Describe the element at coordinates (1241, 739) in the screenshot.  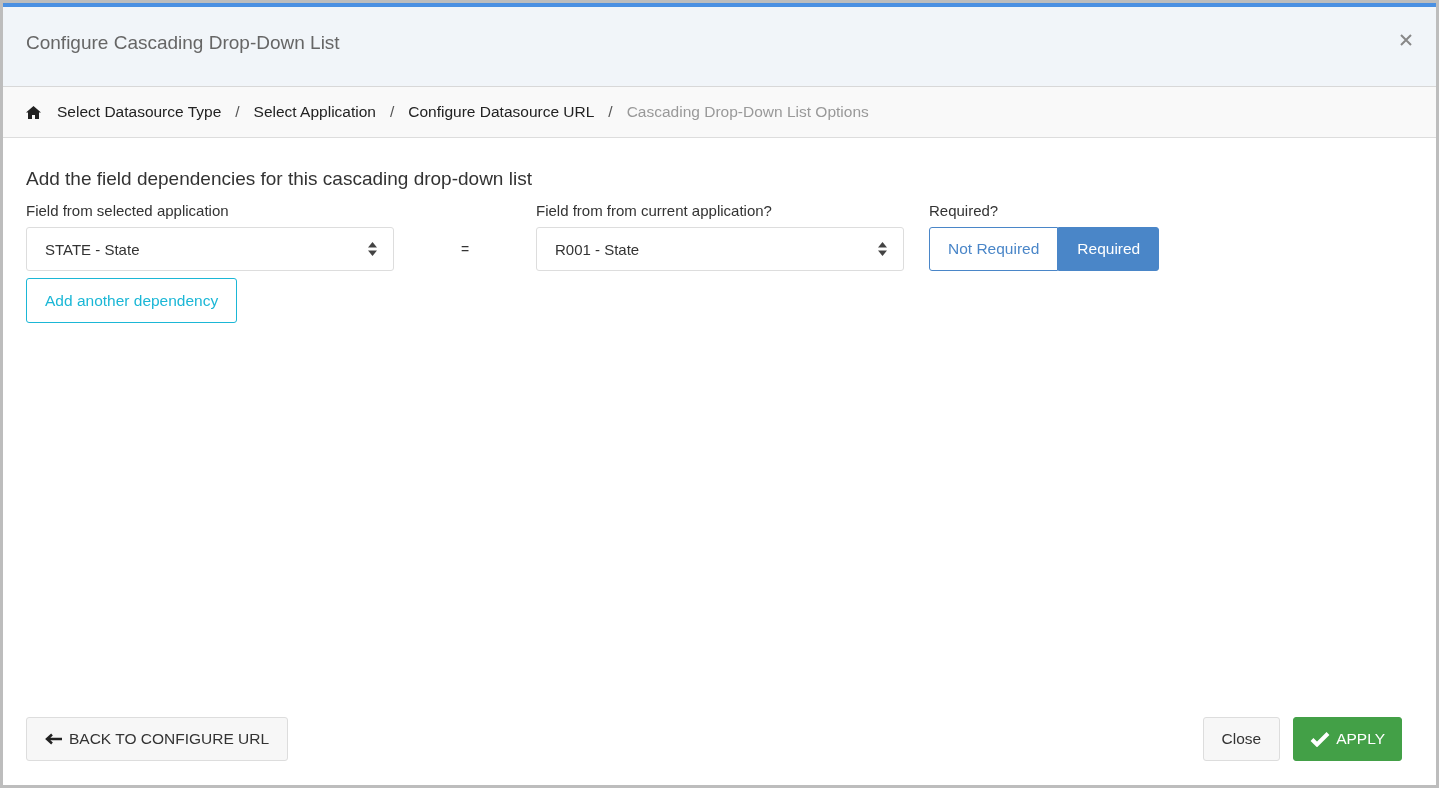
I see `close-button: Close` at that location.